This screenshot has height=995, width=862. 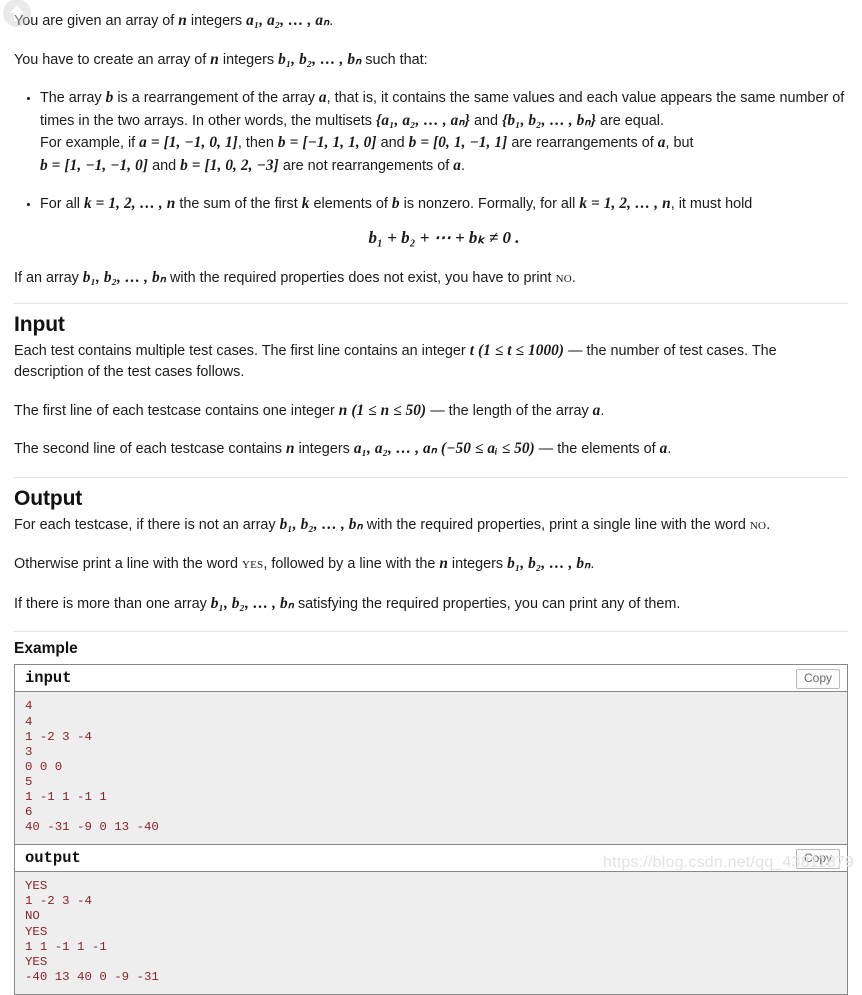 What do you see at coordinates (188, 143) in the screenshot?
I see `math-example-a: a = [1, −1, 0, 1]` at bounding box center [188, 143].